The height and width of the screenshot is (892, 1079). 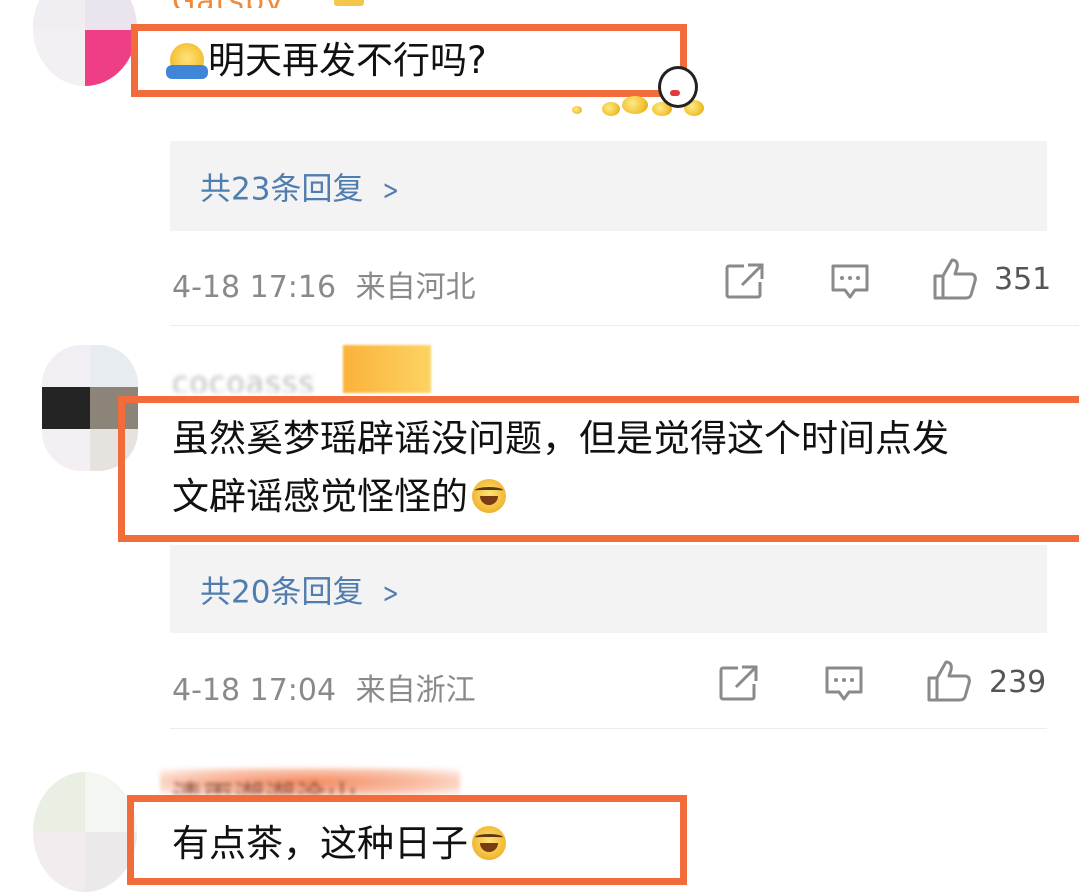 What do you see at coordinates (254, 690) in the screenshot?
I see `timestamp: 4-18 17:04` at bounding box center [254, 690].